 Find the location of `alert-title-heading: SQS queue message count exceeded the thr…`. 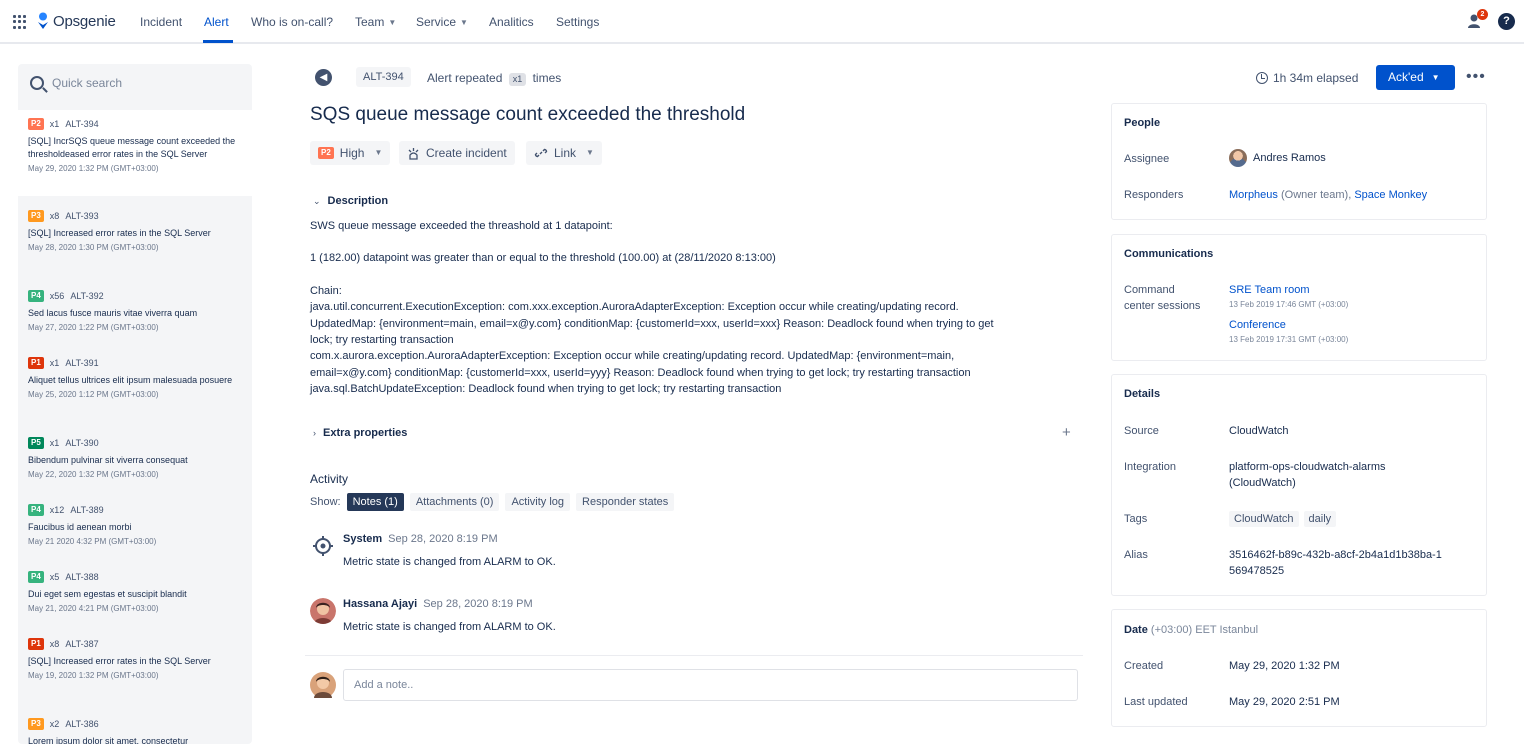

alert-title-heading: SQS queue message count exceeded the thr… is located at coordinates (528, 114).